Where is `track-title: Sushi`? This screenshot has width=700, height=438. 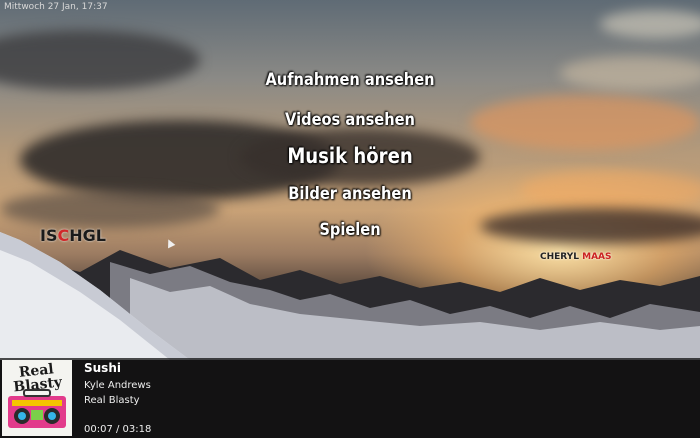 track-title: Sushi is located at coordinates (102, 368).